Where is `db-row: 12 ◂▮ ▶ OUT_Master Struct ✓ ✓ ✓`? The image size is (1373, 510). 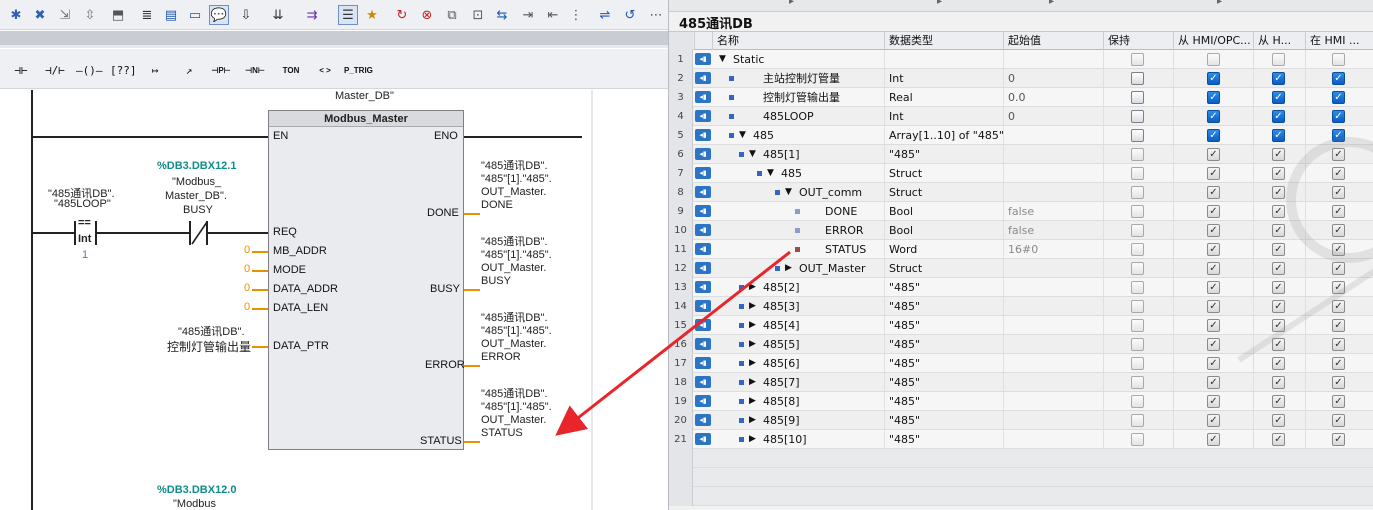 db-row: 12 ◂▮ ▶ OUT_Master Struct ✓ ✓ ✓ is located at coordinates (1021, 268).